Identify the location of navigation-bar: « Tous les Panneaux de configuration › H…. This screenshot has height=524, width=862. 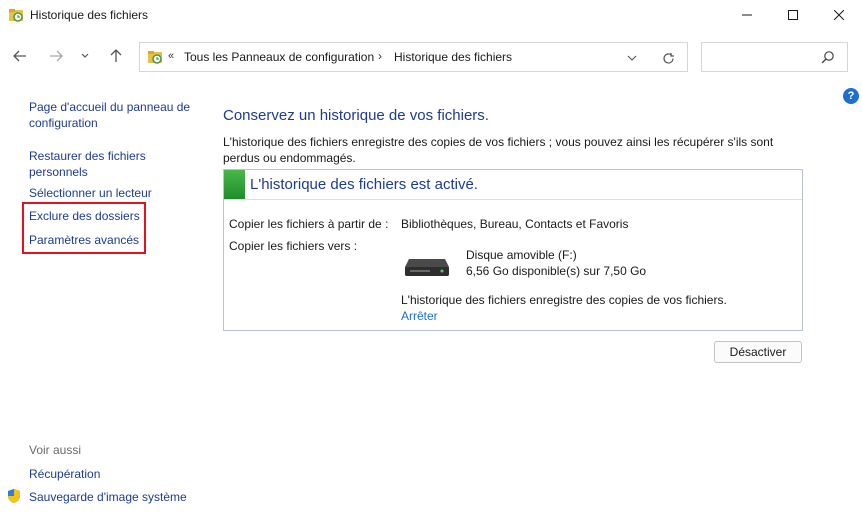
(431, 57).